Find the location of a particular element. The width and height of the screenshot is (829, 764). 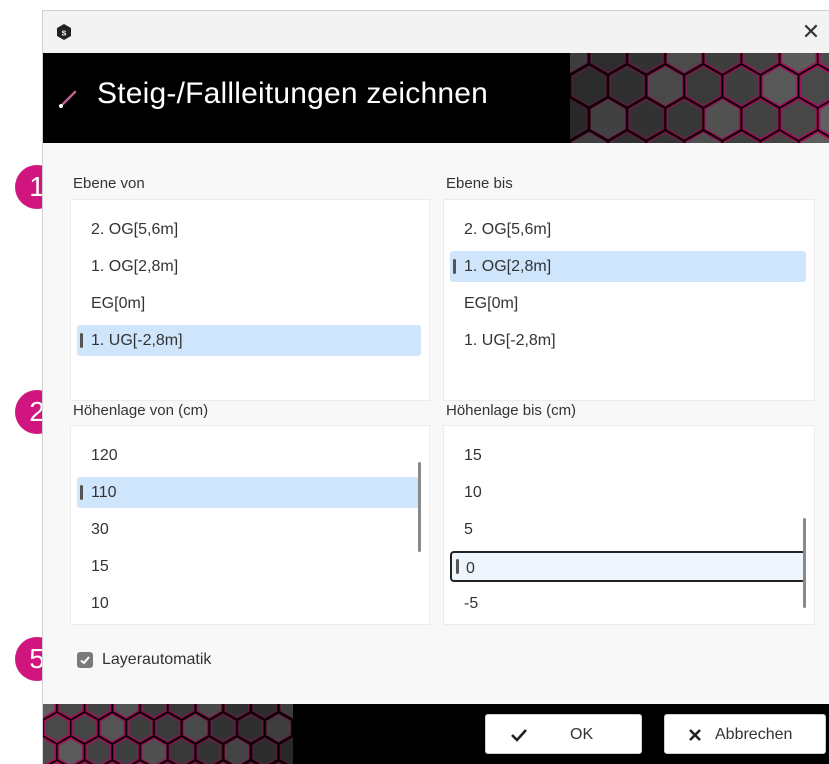

svg-text: s is located at coordinates (63, 33).